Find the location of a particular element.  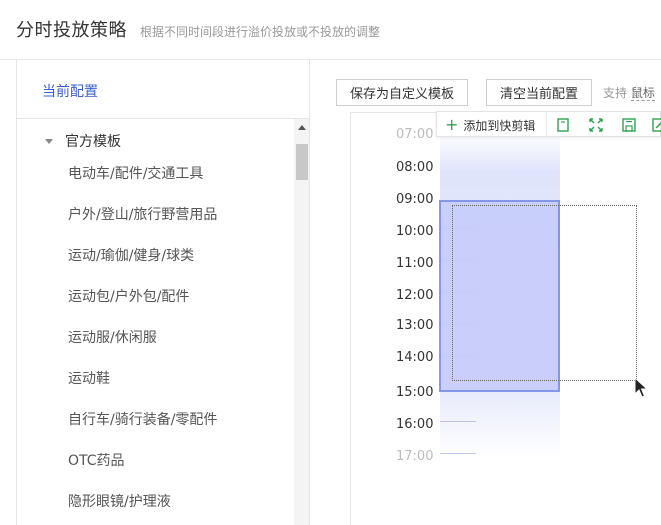

tree-scrollbar is located at coordinates (301, 322).